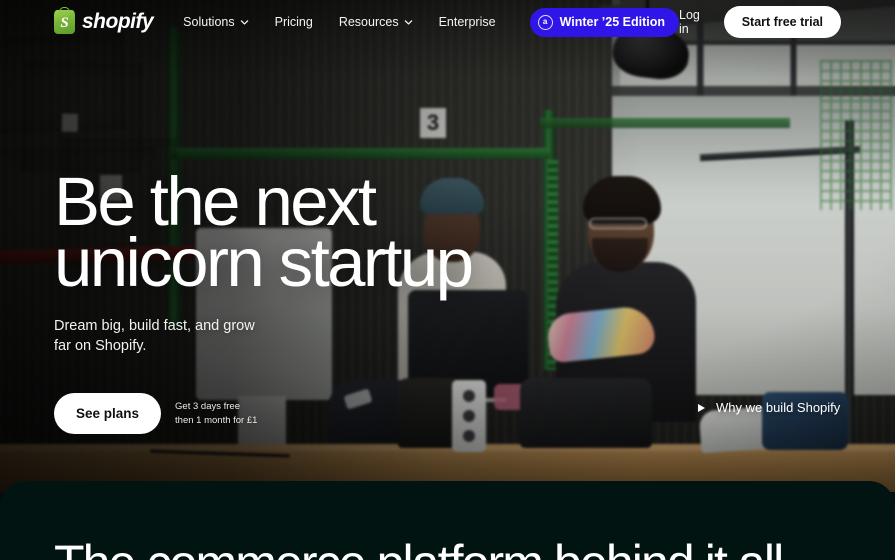 Image resolution: width=895 pixels, height=560 pixels. What do you see at coordinates (368, 22) in the screenshot?
I see `nav-item-label: Resources` at bounding box center [368, 22].